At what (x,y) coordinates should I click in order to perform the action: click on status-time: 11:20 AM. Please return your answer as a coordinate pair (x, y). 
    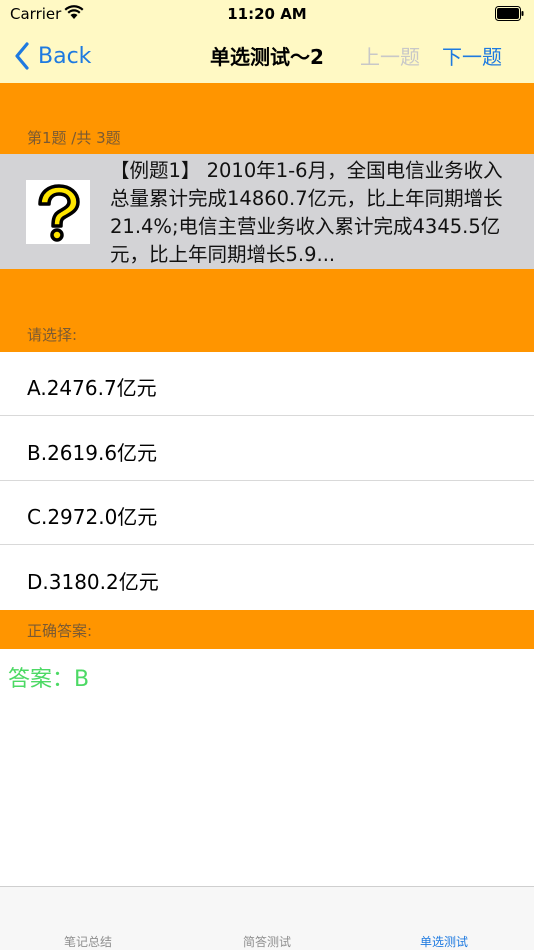
    Looking at the image, I should click on (267, 14).